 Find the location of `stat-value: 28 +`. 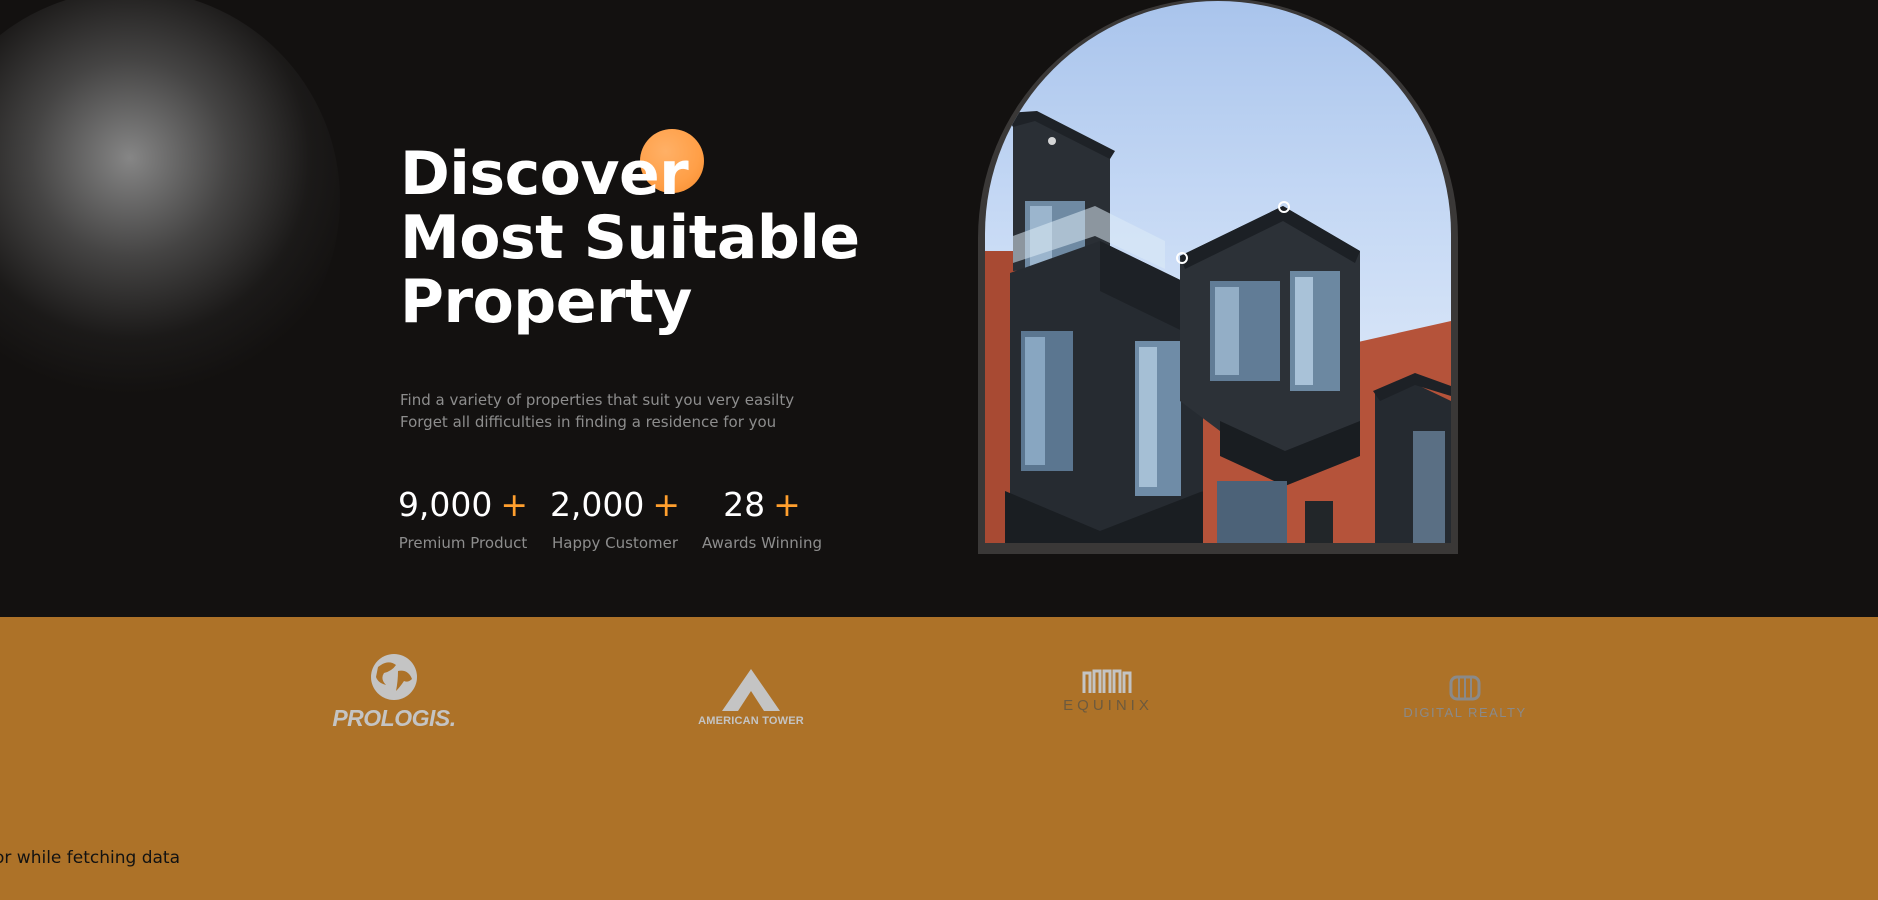

stat-value: 28 + is located at coordinates (762, 505).